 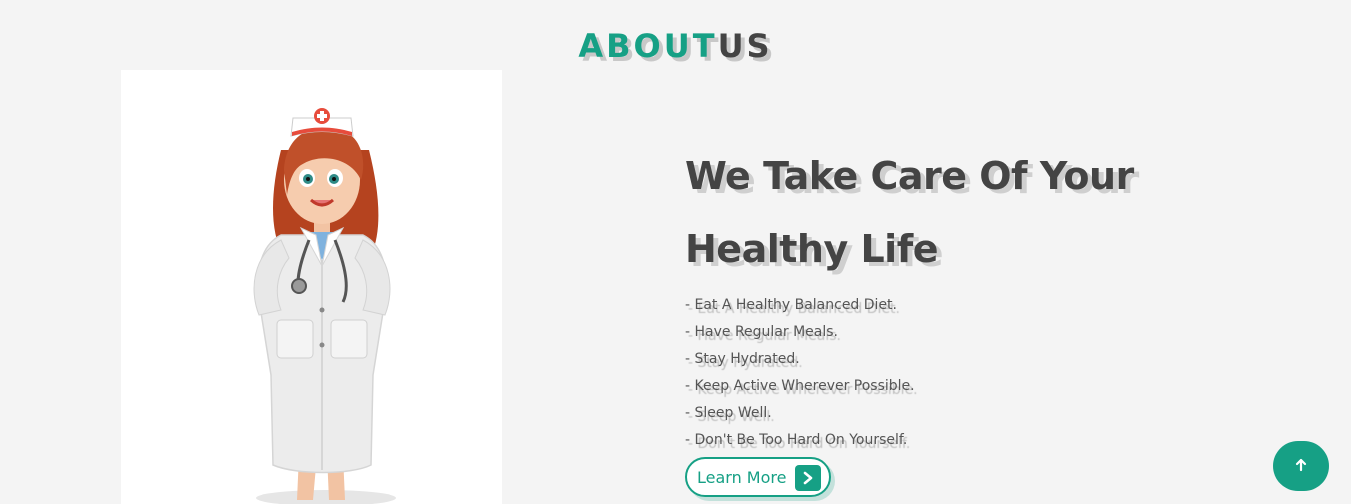 What do you see at coordinates (742, 359) in the screenshot?
I see `health-tip-item: - Stay Hydrated.` at bounding box center [742, 359].